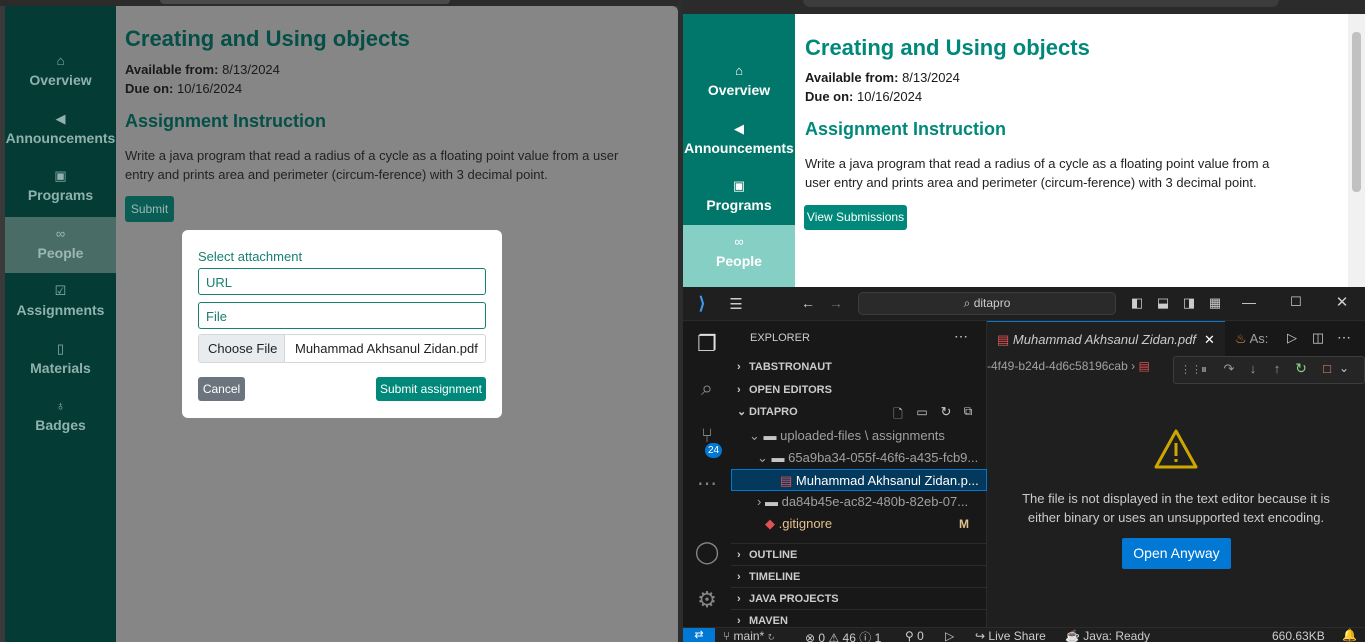 The width and height of the screenshot is (1365, 642). I want to click on live-share-icon: ↪, so click(980, 635).